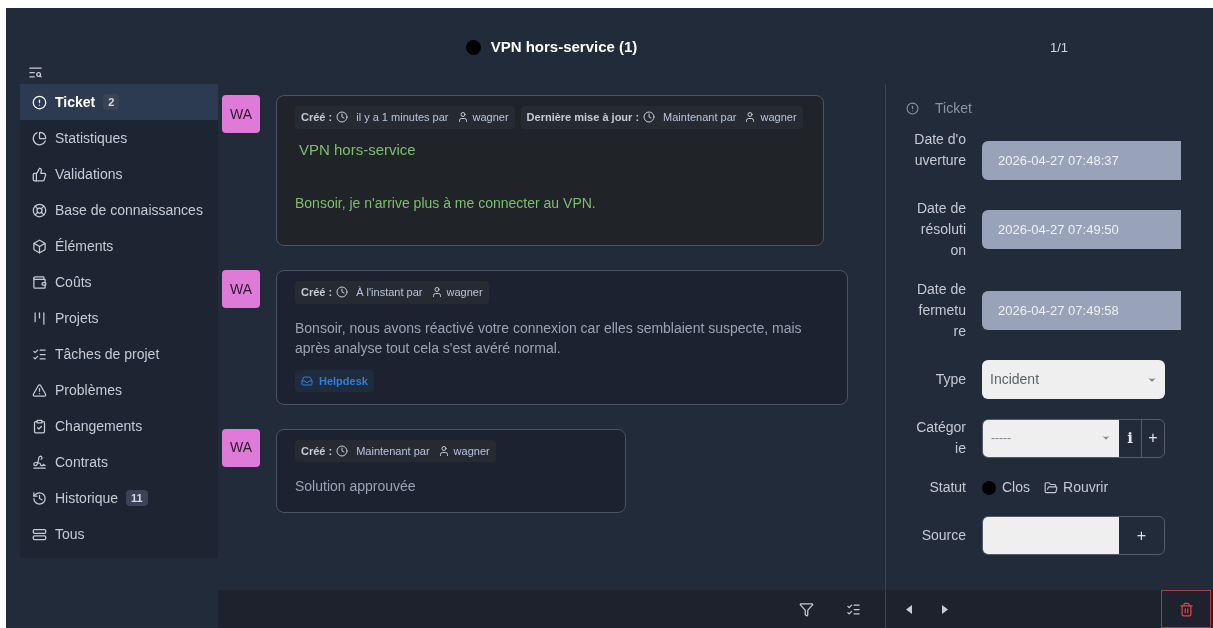 Image resolution: width=1213 pixels, height=628 pixels. Describe the element at coordinates (35, 72) in the screenshot. I see `toggle-menu-icon` at that location.